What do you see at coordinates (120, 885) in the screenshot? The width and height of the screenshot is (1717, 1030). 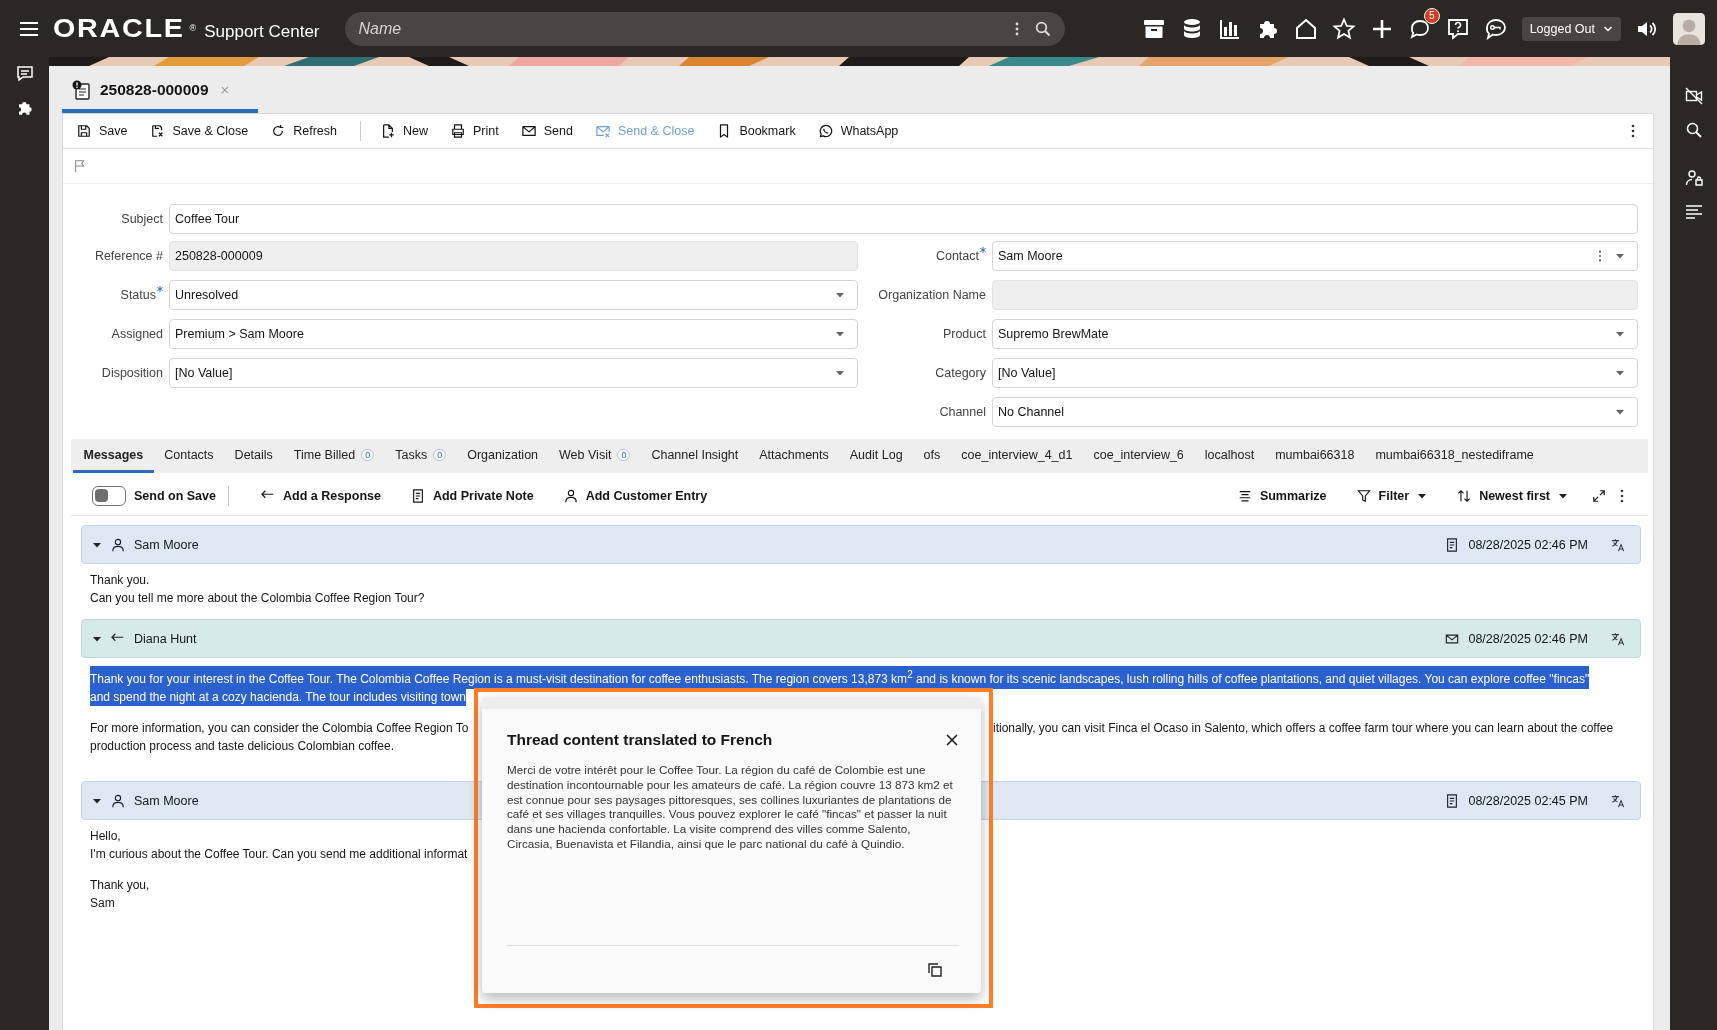 I see `message-text: Thank you,` at bounding box center [120, 885].